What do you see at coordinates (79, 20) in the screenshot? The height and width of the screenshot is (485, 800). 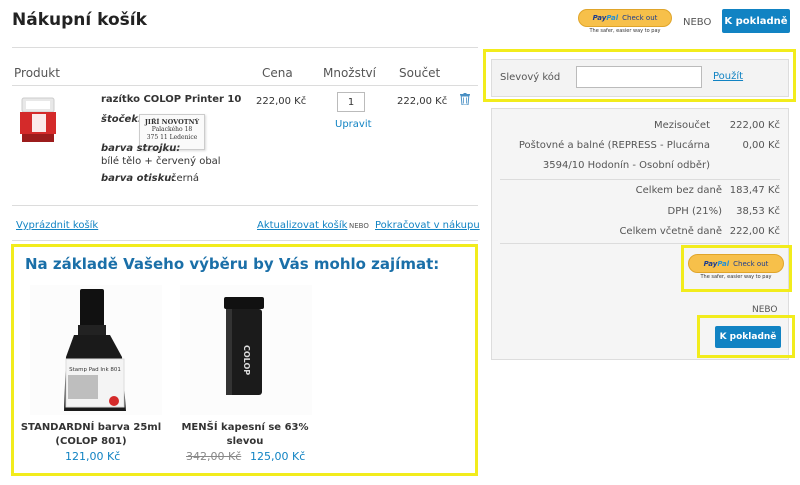 I see `page-title: Nákupní košík` at bounding box center [79, 20].